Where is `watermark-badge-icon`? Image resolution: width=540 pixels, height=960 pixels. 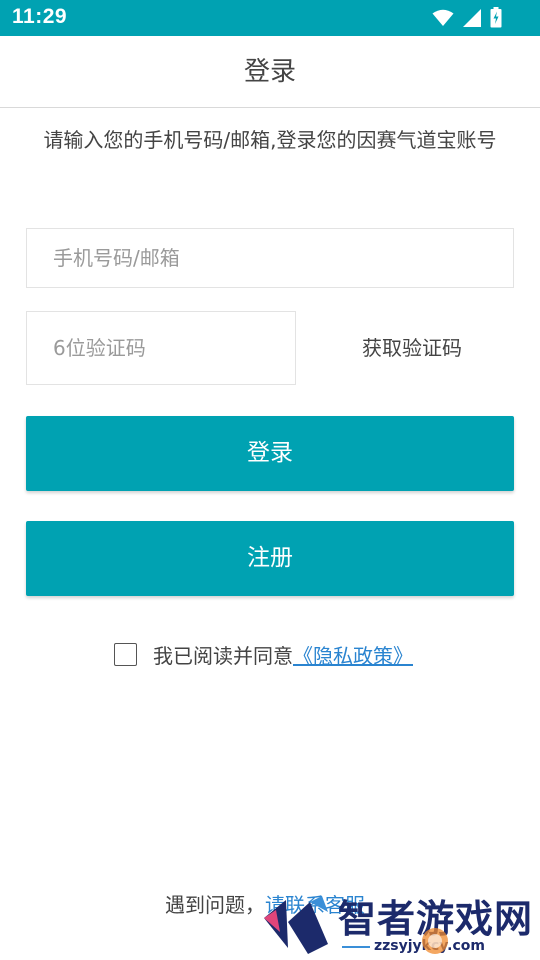
watermark-badge-icon is located at coordinates (435, 943).